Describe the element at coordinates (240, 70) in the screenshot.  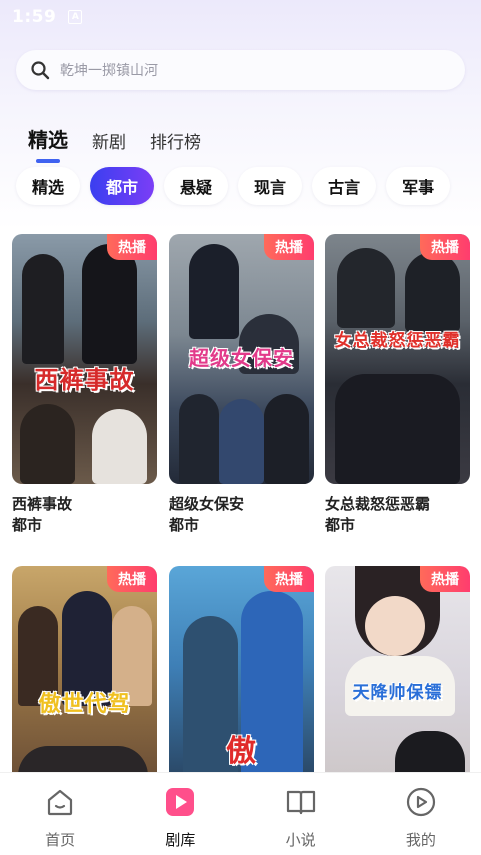
I see `search-input: 乾坤一掷镇山河` at that location.